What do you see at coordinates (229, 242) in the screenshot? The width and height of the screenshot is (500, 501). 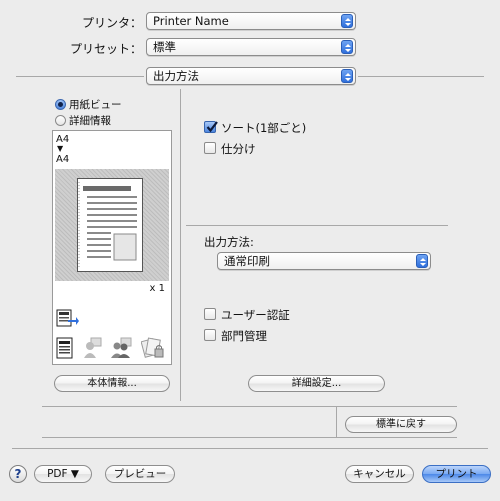 I see `output-method-label: 出力方法:` at bounding box center [229, 242].